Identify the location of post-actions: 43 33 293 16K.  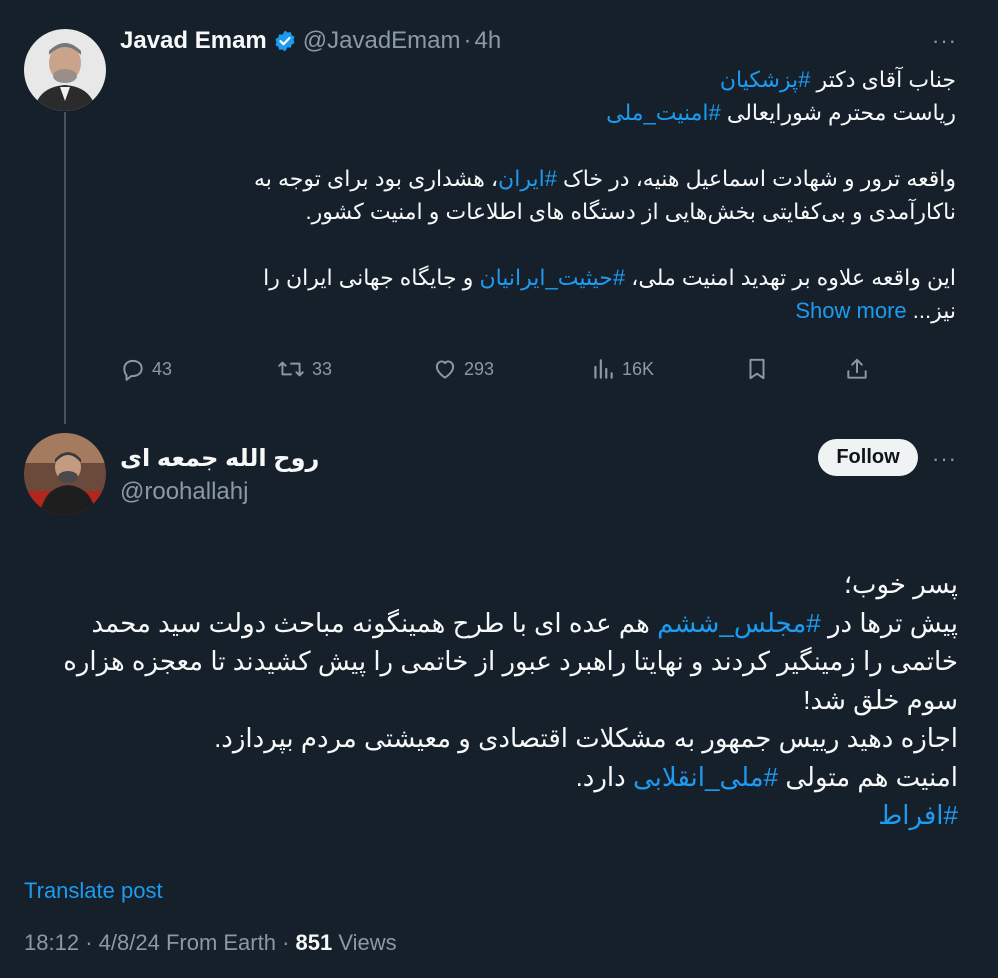
(500, 372).